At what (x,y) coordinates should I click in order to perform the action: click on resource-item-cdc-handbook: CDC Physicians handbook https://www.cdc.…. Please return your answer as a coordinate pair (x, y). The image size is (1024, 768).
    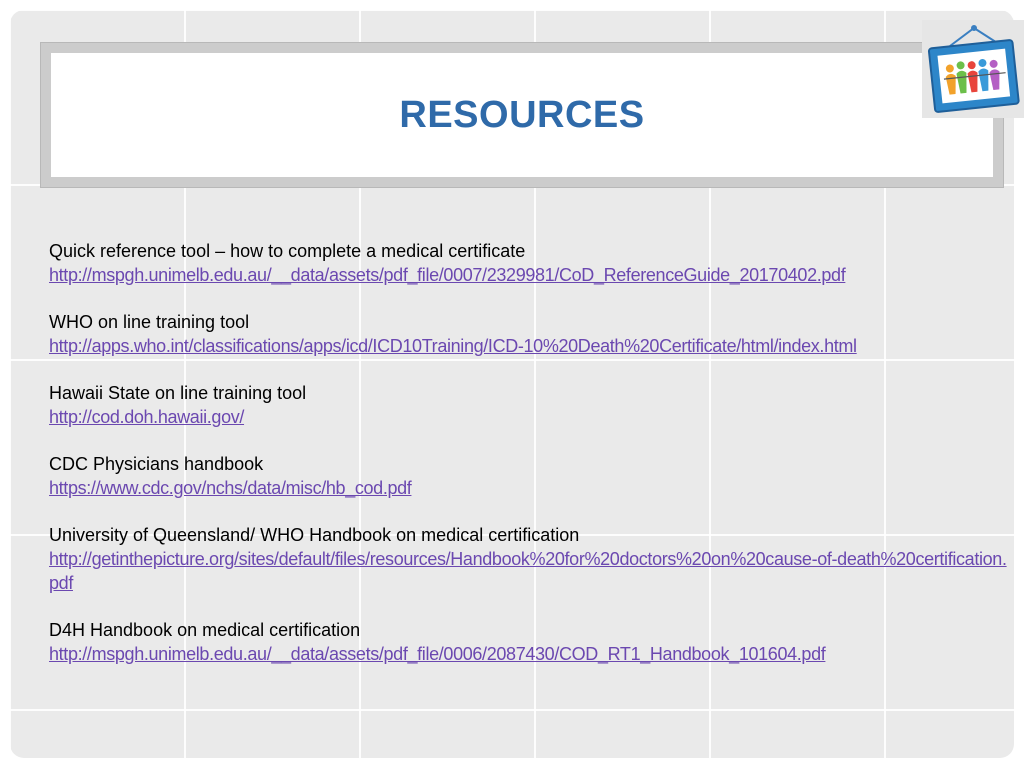
    Looking at the image, I should click on (529, 476).